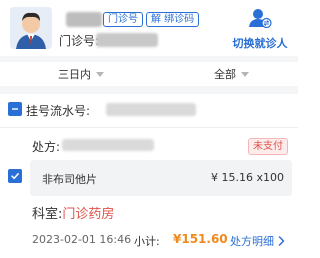  What do you see at coordinates (225, 74) in the screenshot?
I see `scope-value: 全部` at bounding box center [225, 74].